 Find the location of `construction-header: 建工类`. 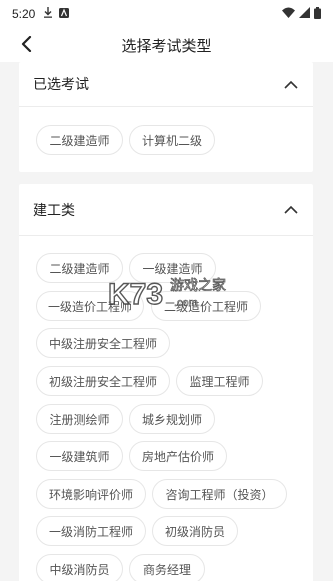

construction-header: 建工类 is located at coordinates (166, 210).